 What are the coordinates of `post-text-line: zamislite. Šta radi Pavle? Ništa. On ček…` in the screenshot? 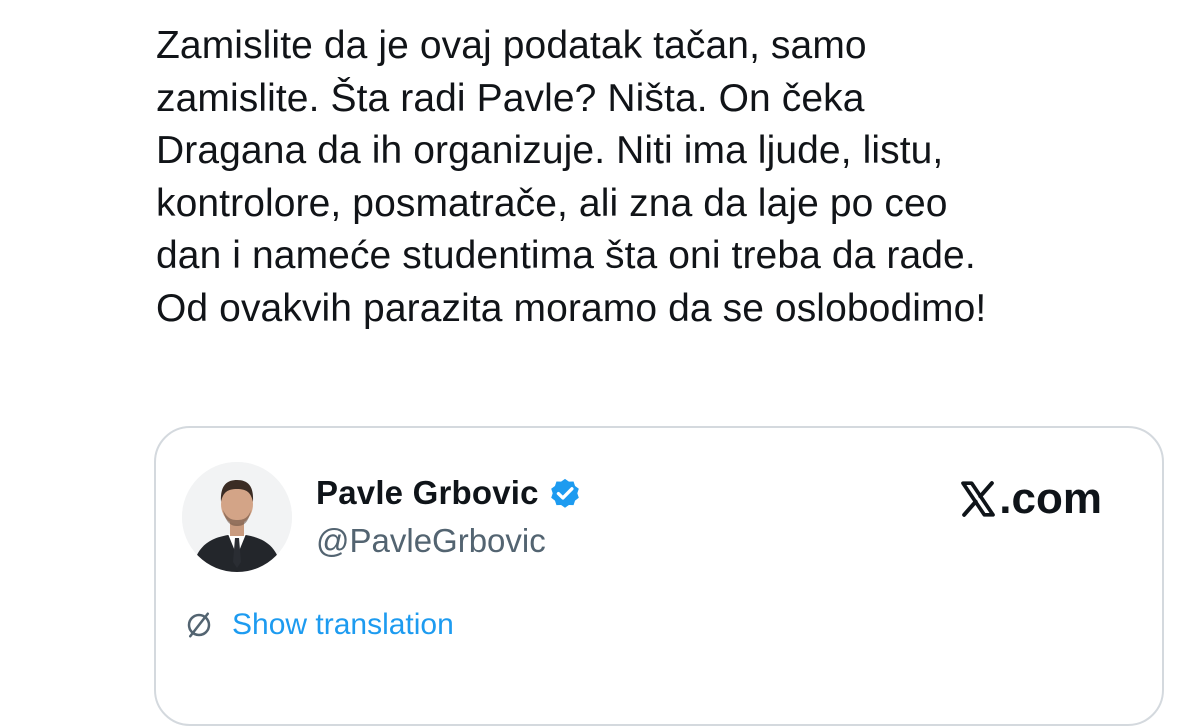 It's located at (510, 98).